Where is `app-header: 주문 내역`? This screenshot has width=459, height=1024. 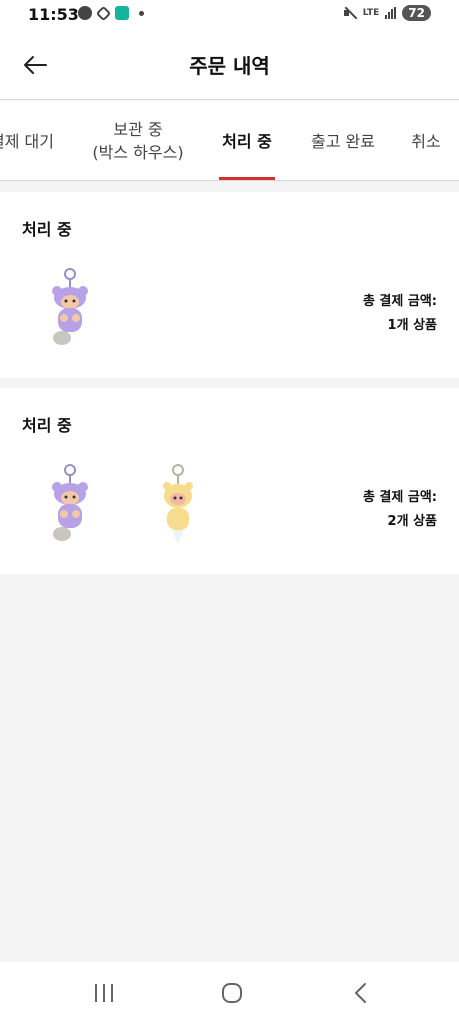
app-header: 주문 내역 is located at coordinates (229, 65).